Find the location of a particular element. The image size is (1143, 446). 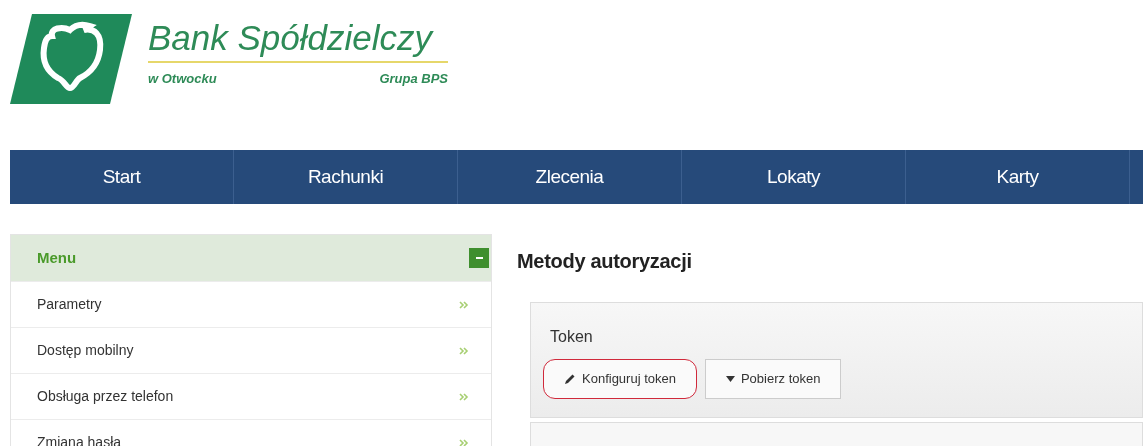

logo-icon is located at coordinates (71, 59).